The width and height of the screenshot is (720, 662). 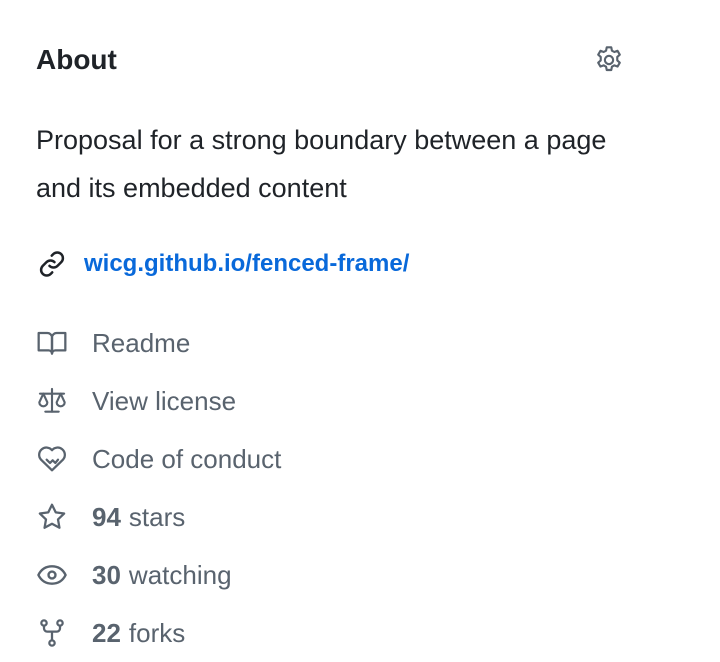 What do you see at coordinates (106, 633) in the screenshot?
I see `forks-count: 22` at bounding box center [106, 633].